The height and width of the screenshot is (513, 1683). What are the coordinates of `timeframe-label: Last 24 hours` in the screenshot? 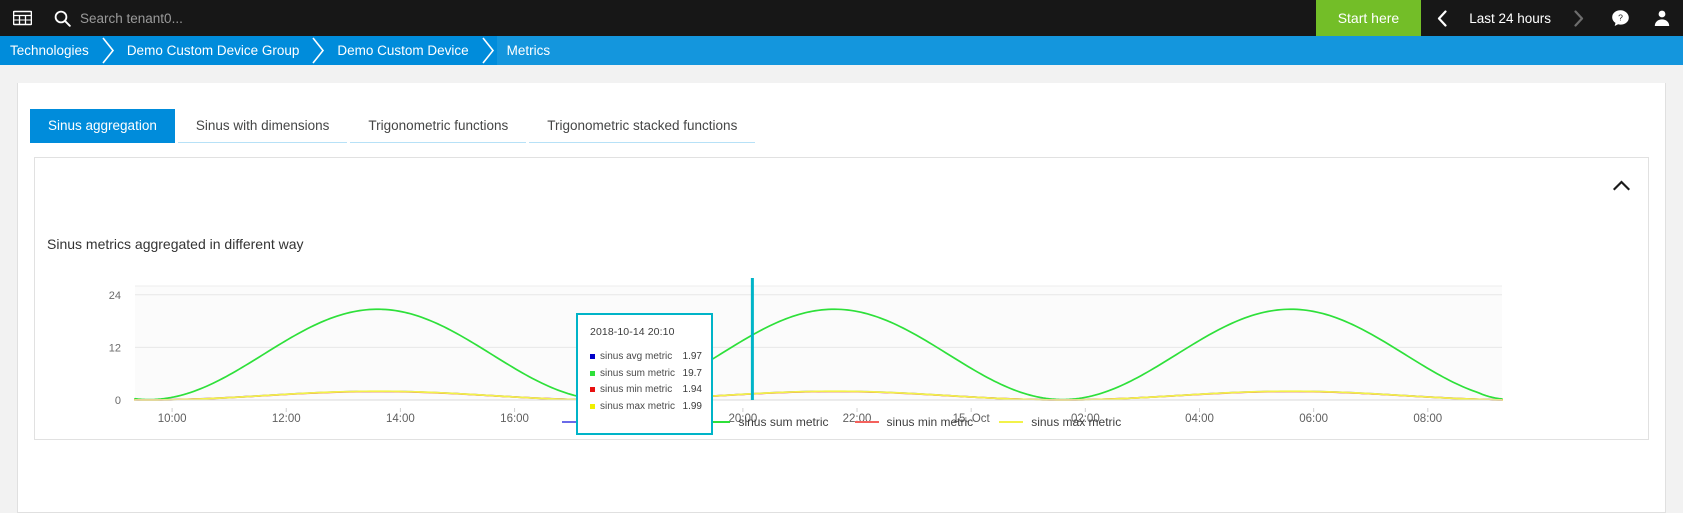 It's located at (1510, 18).